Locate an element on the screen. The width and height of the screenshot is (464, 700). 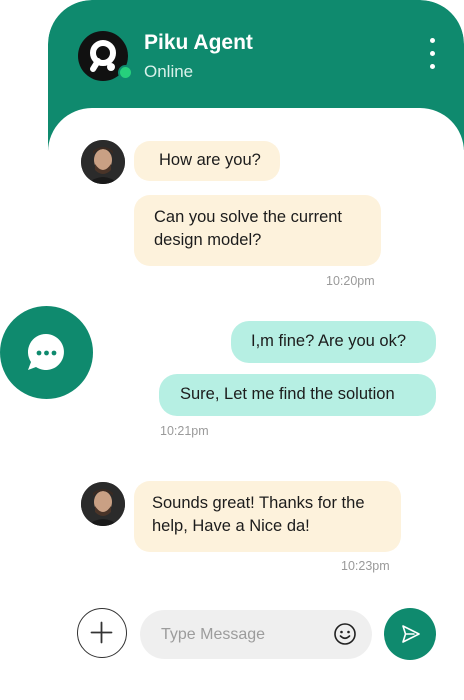
chat-bubble-icon is located at coordinates (45, 351).